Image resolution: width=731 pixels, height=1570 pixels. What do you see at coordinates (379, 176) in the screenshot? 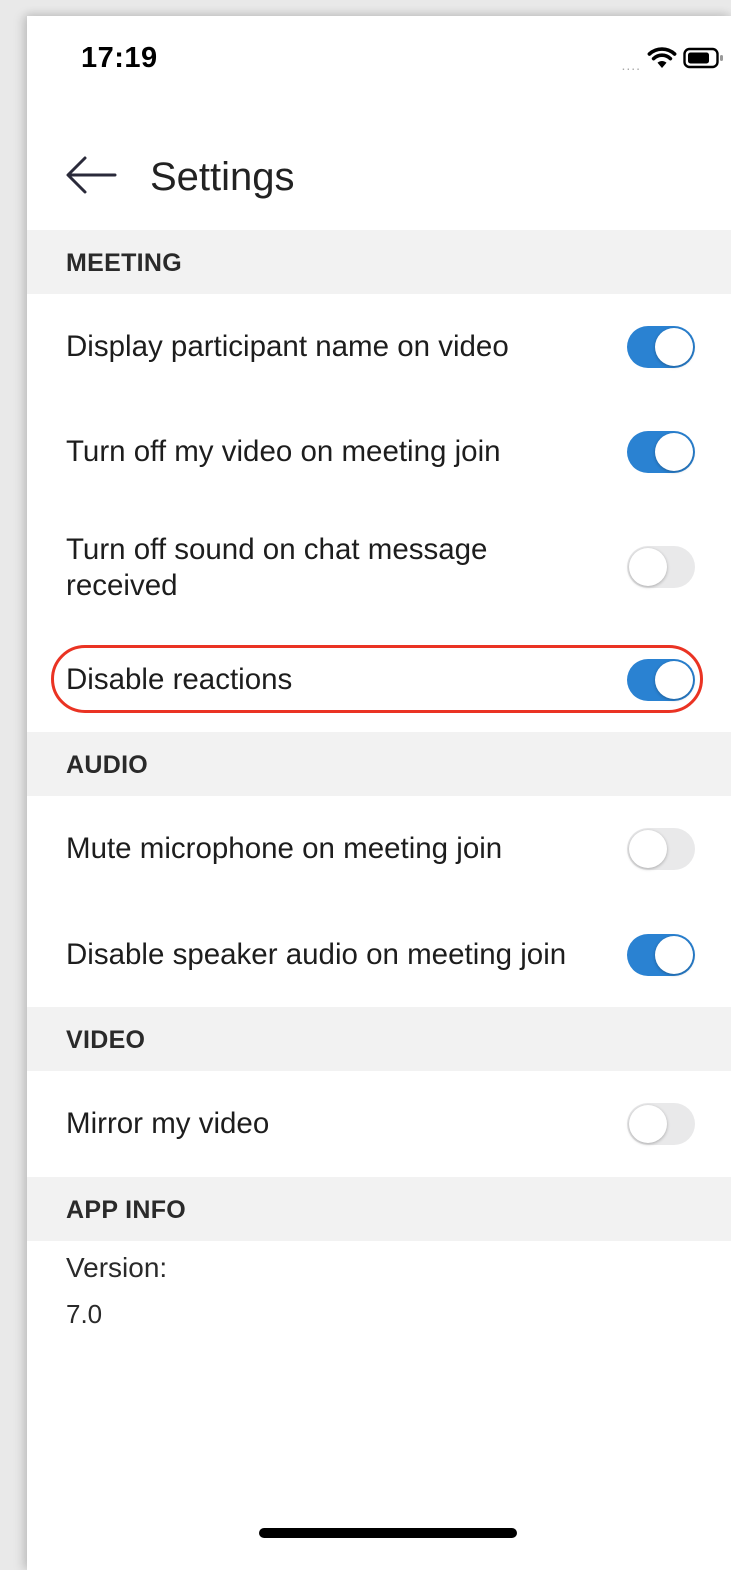
I see `header: Settings` at bounding box center [379, 176].